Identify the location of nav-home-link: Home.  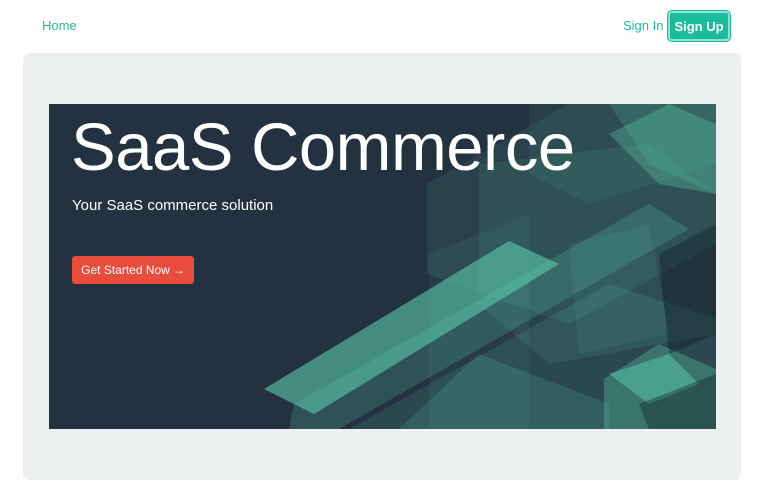
(59, 26).